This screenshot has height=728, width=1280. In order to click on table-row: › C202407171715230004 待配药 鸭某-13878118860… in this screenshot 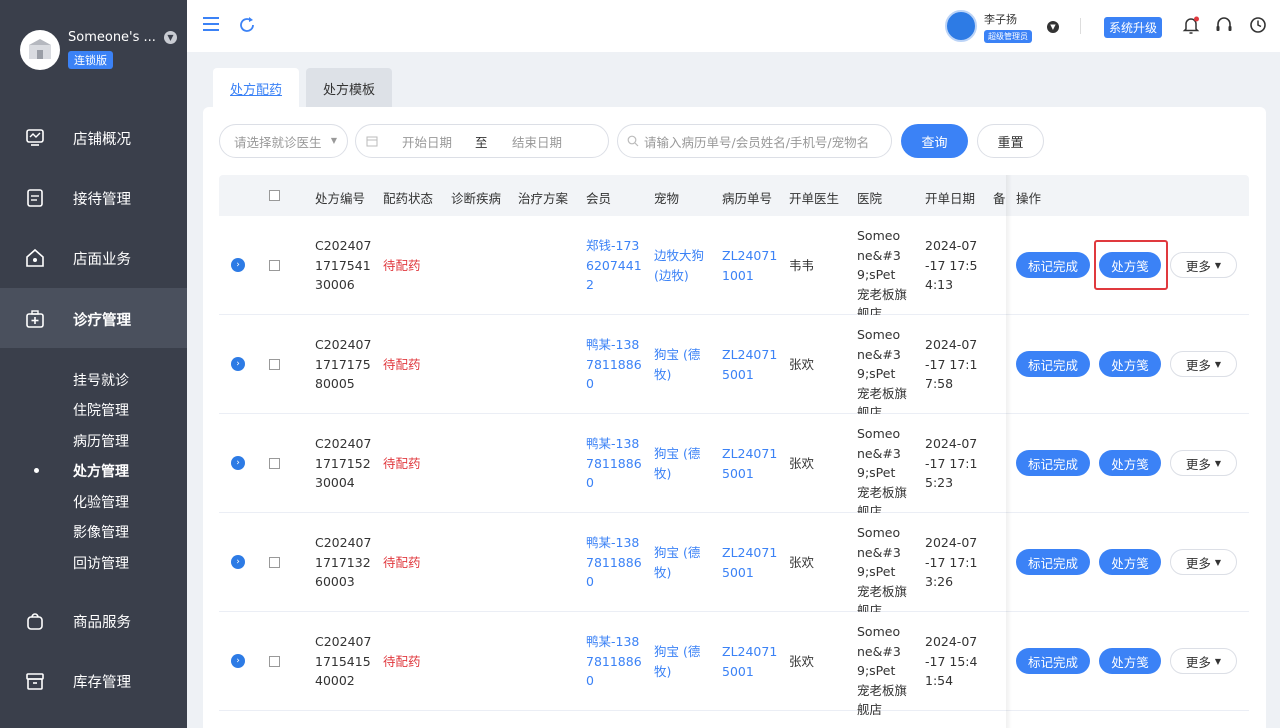, I will do `click(734, 466)`.